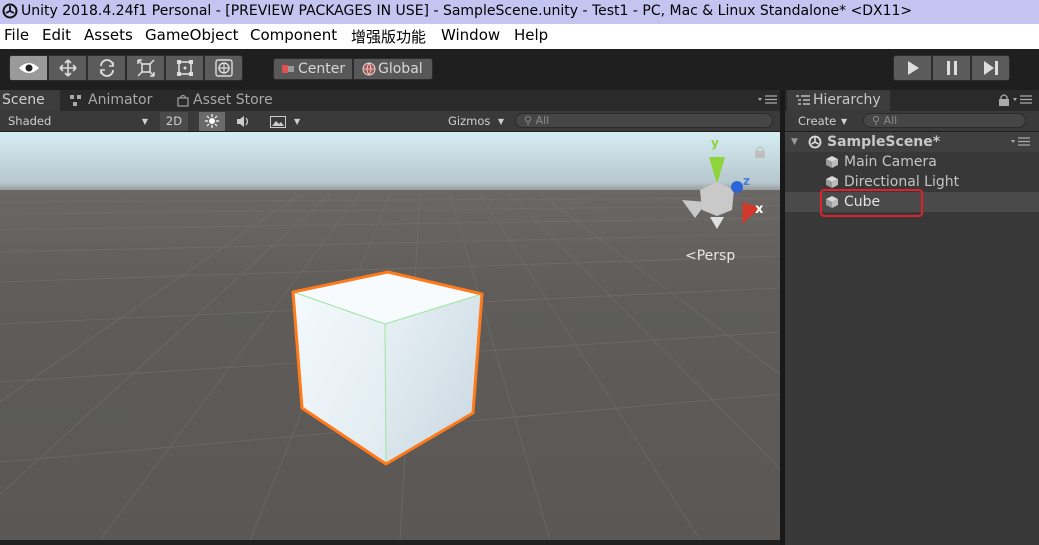  I want to click on tab-hierarchy-label: Hierarchy, so click(847, 100).